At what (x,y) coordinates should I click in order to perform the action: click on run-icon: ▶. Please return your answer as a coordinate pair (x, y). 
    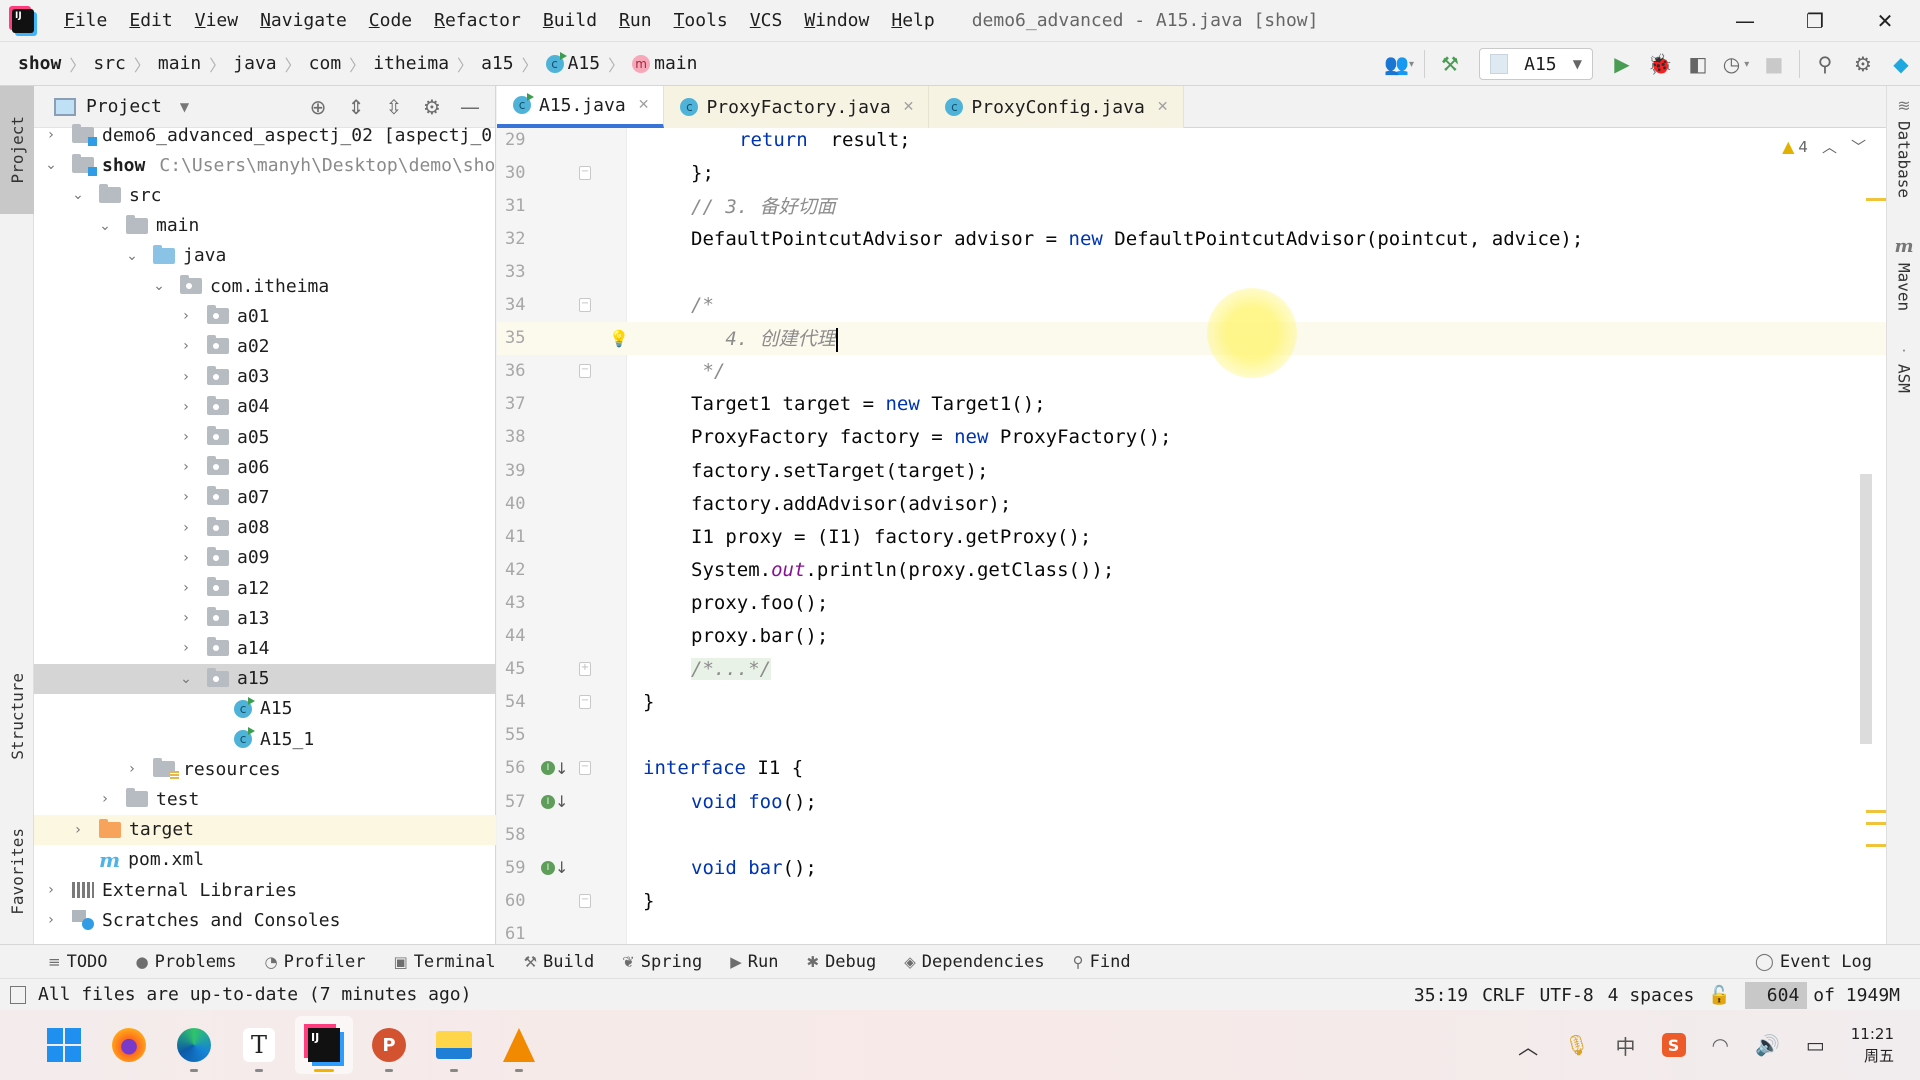
    Looking at the image, I should click on (1622, 64).